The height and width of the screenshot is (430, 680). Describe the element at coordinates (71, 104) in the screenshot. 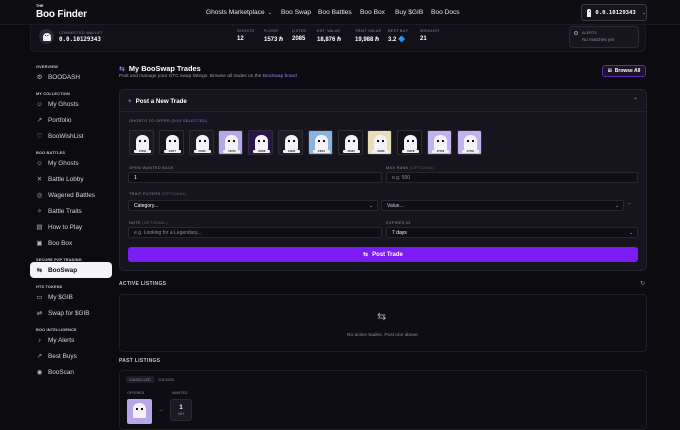

I see `sidebar-item-my-ghosts: ☺ My Ghosts` at that location.